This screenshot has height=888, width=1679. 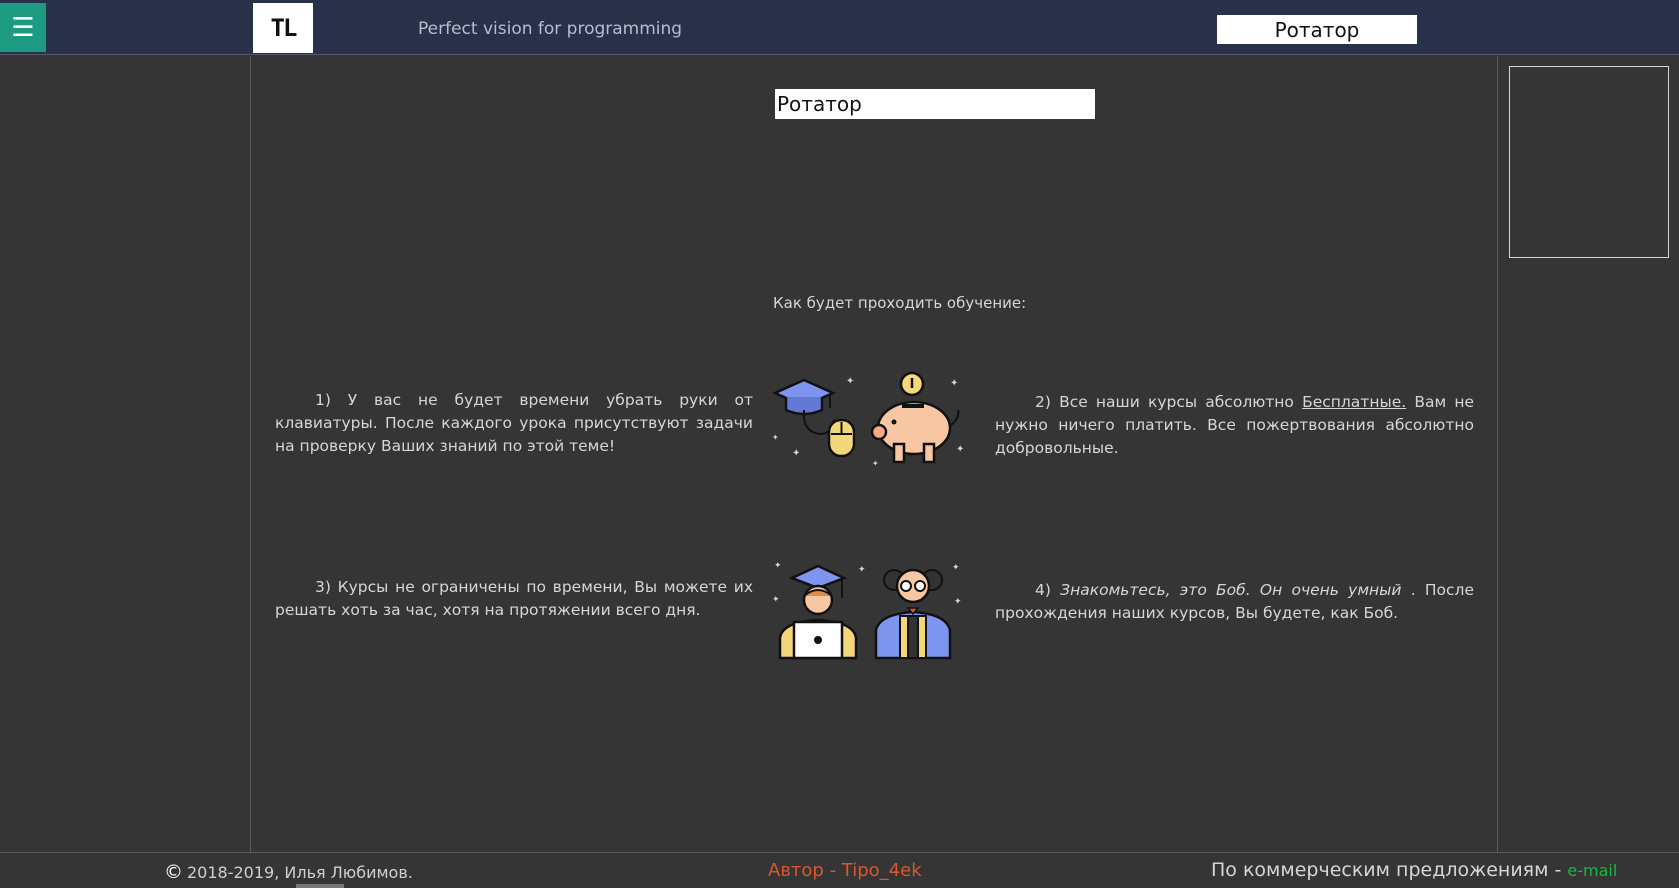 I want to click on copyright-icon: ©, so click(x=173, y=872).